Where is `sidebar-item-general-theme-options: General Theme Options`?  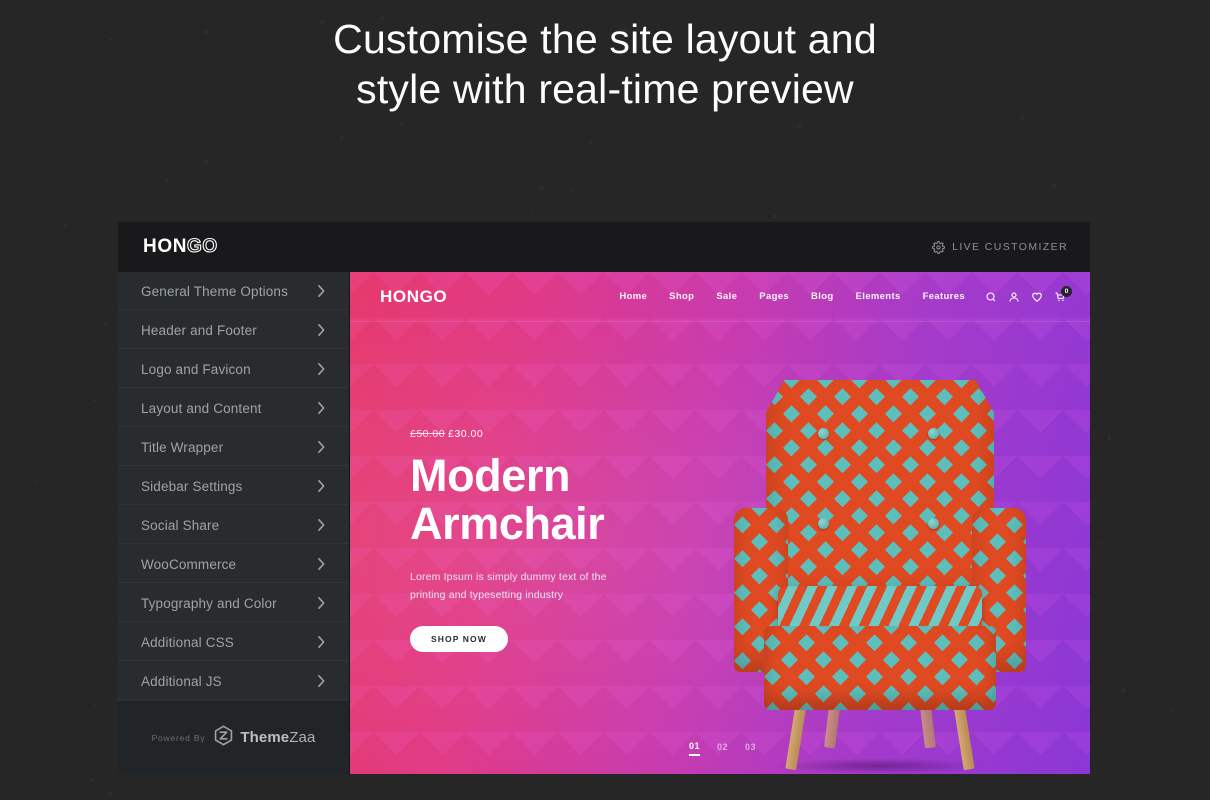
sidebar-item-general-theme-options: General Theme Options is located at coordinates (233, 291).